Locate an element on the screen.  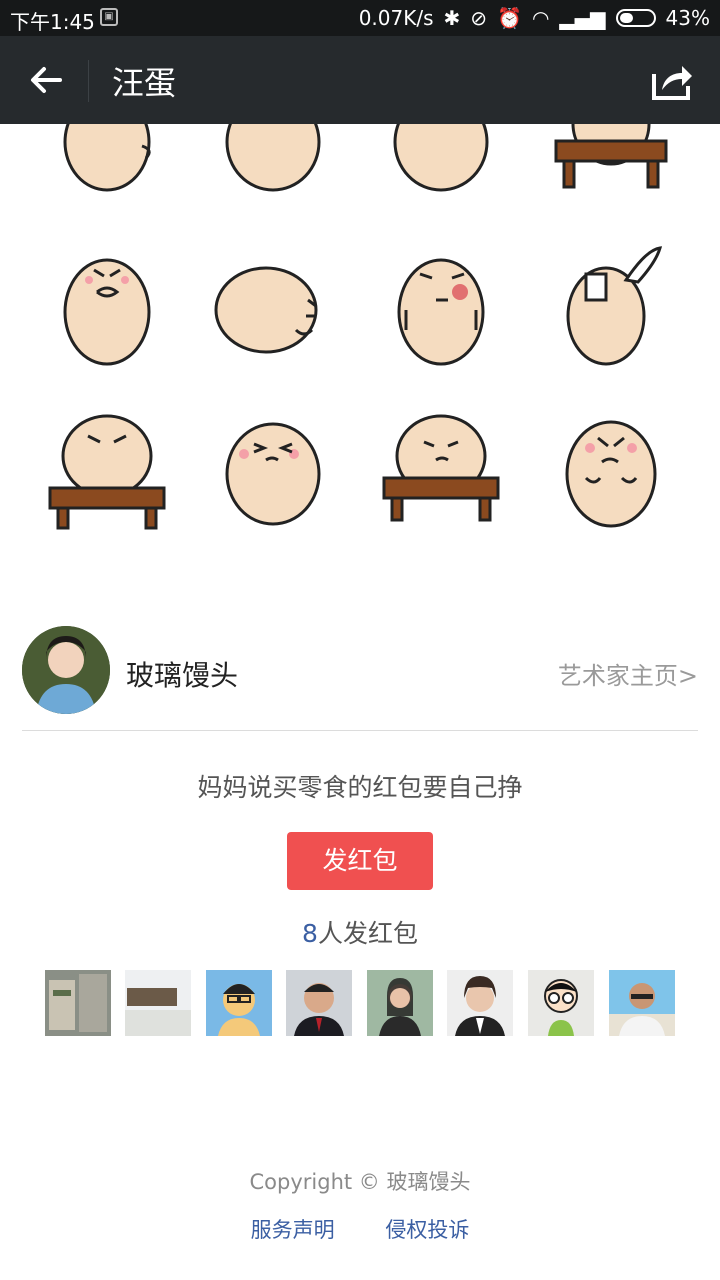
tip-count-suffix: 人发红包 is located at coordinates (367, 933).